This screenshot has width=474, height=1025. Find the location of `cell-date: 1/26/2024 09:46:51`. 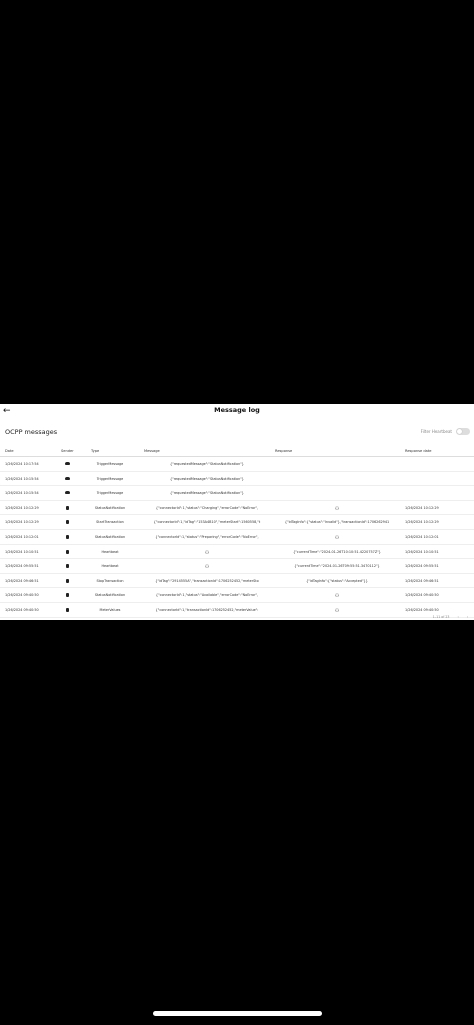

cell-date: 1/26/2024 09:46:51 is located at coordinates (22, 580).